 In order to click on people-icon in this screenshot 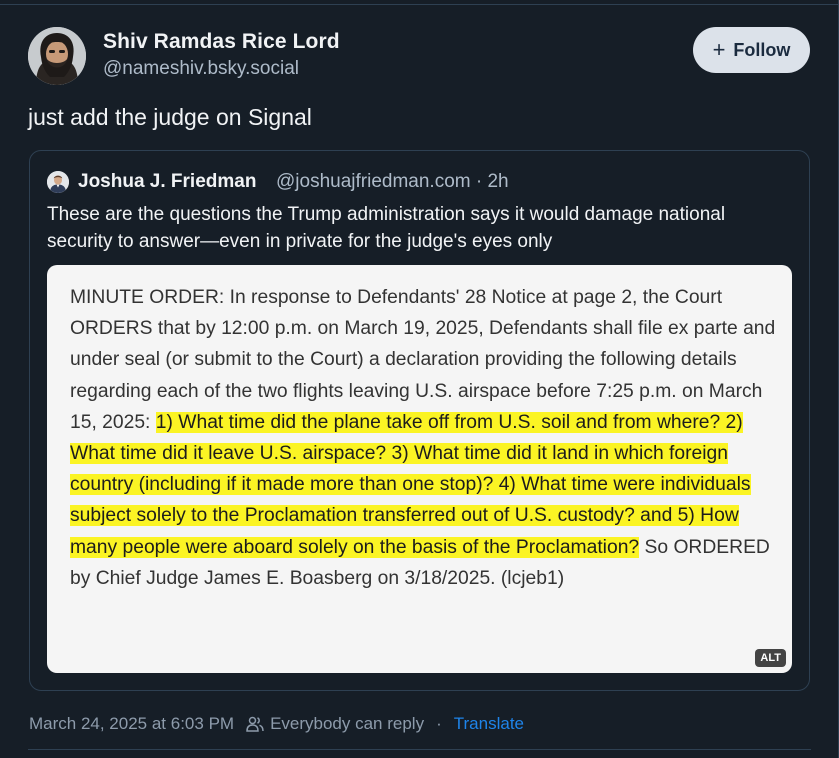, I will do `click(255, 724)`.